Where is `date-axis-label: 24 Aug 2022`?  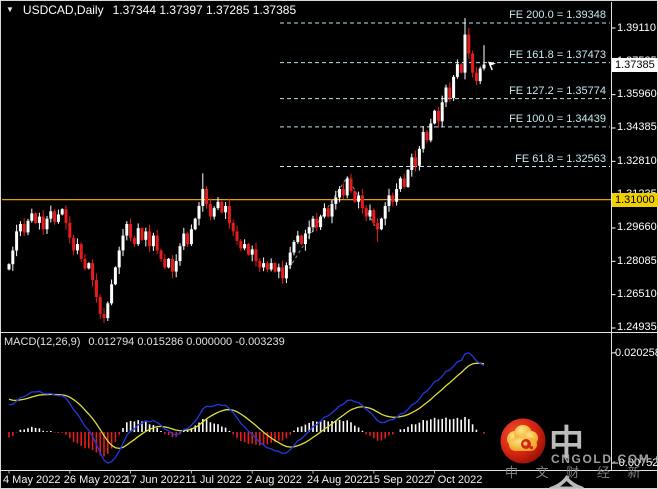
date-axis-label: 24 Aug 2022 is located at coordinates (338, 480).